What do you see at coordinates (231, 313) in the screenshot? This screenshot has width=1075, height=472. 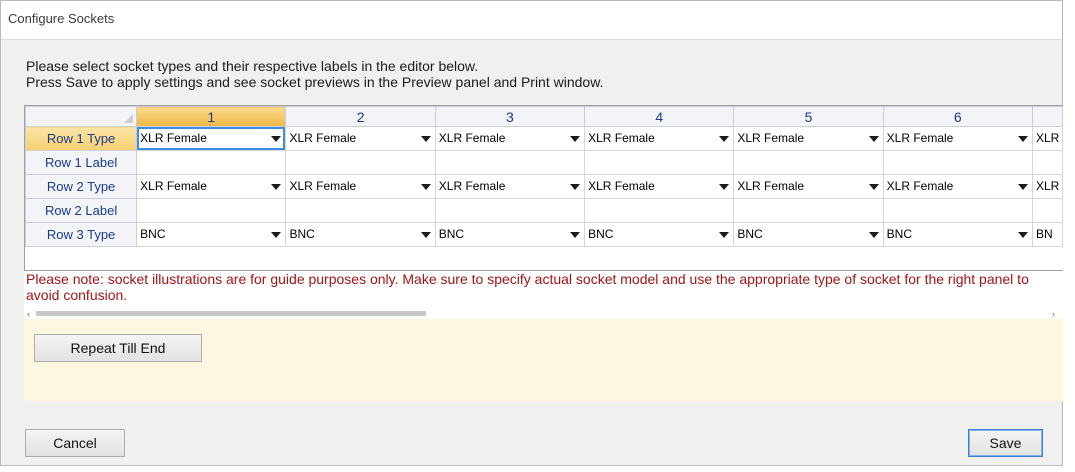 I see `scrollbar-thumb` at bounding box center [231, 313].